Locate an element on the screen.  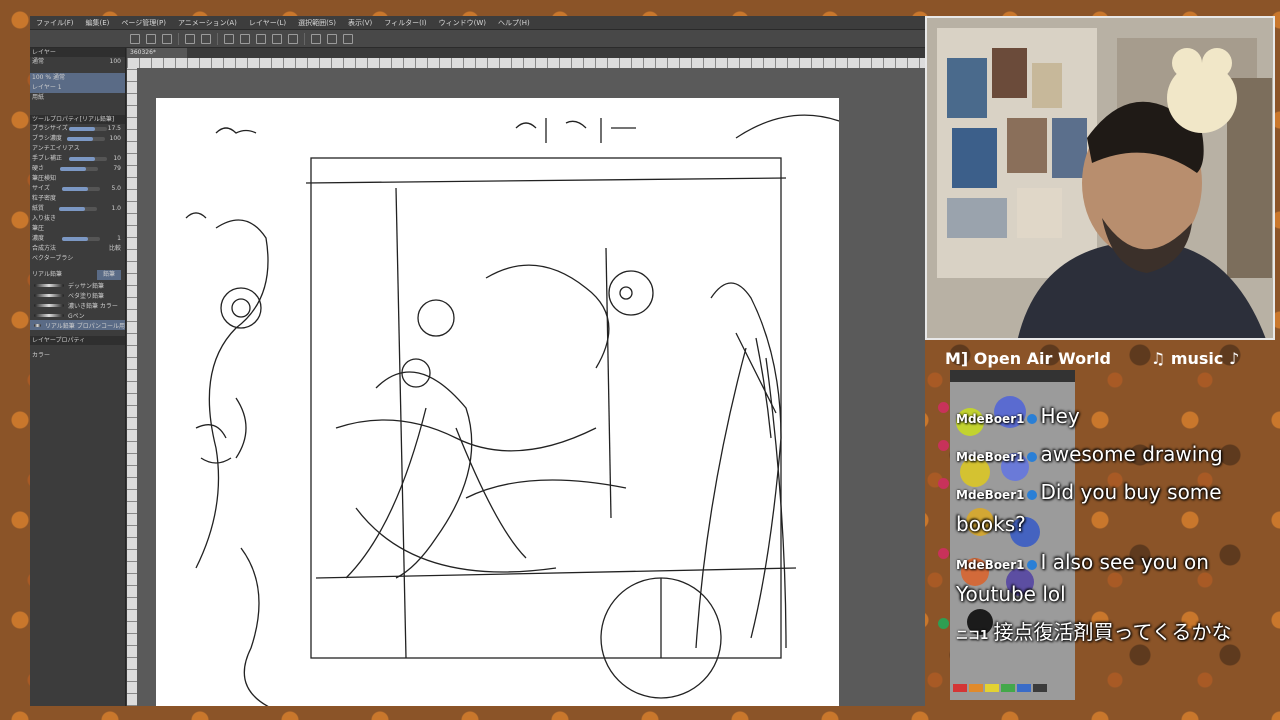
brush-item: ベタ塗り鉛筆 is located at coordinates (77, 295).